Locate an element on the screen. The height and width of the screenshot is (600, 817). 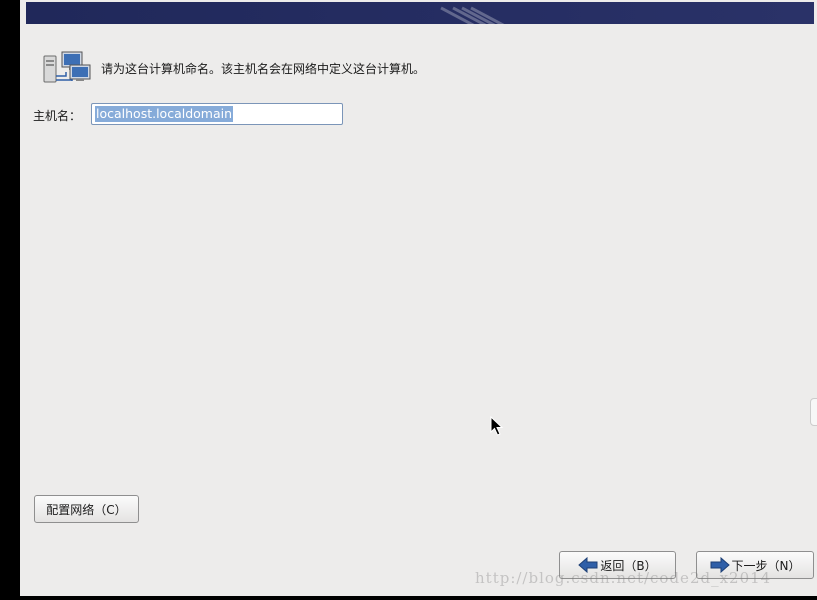
watermark: http://blog.csdn.net/code2d_x2014 is located at coordinates (623, 578).